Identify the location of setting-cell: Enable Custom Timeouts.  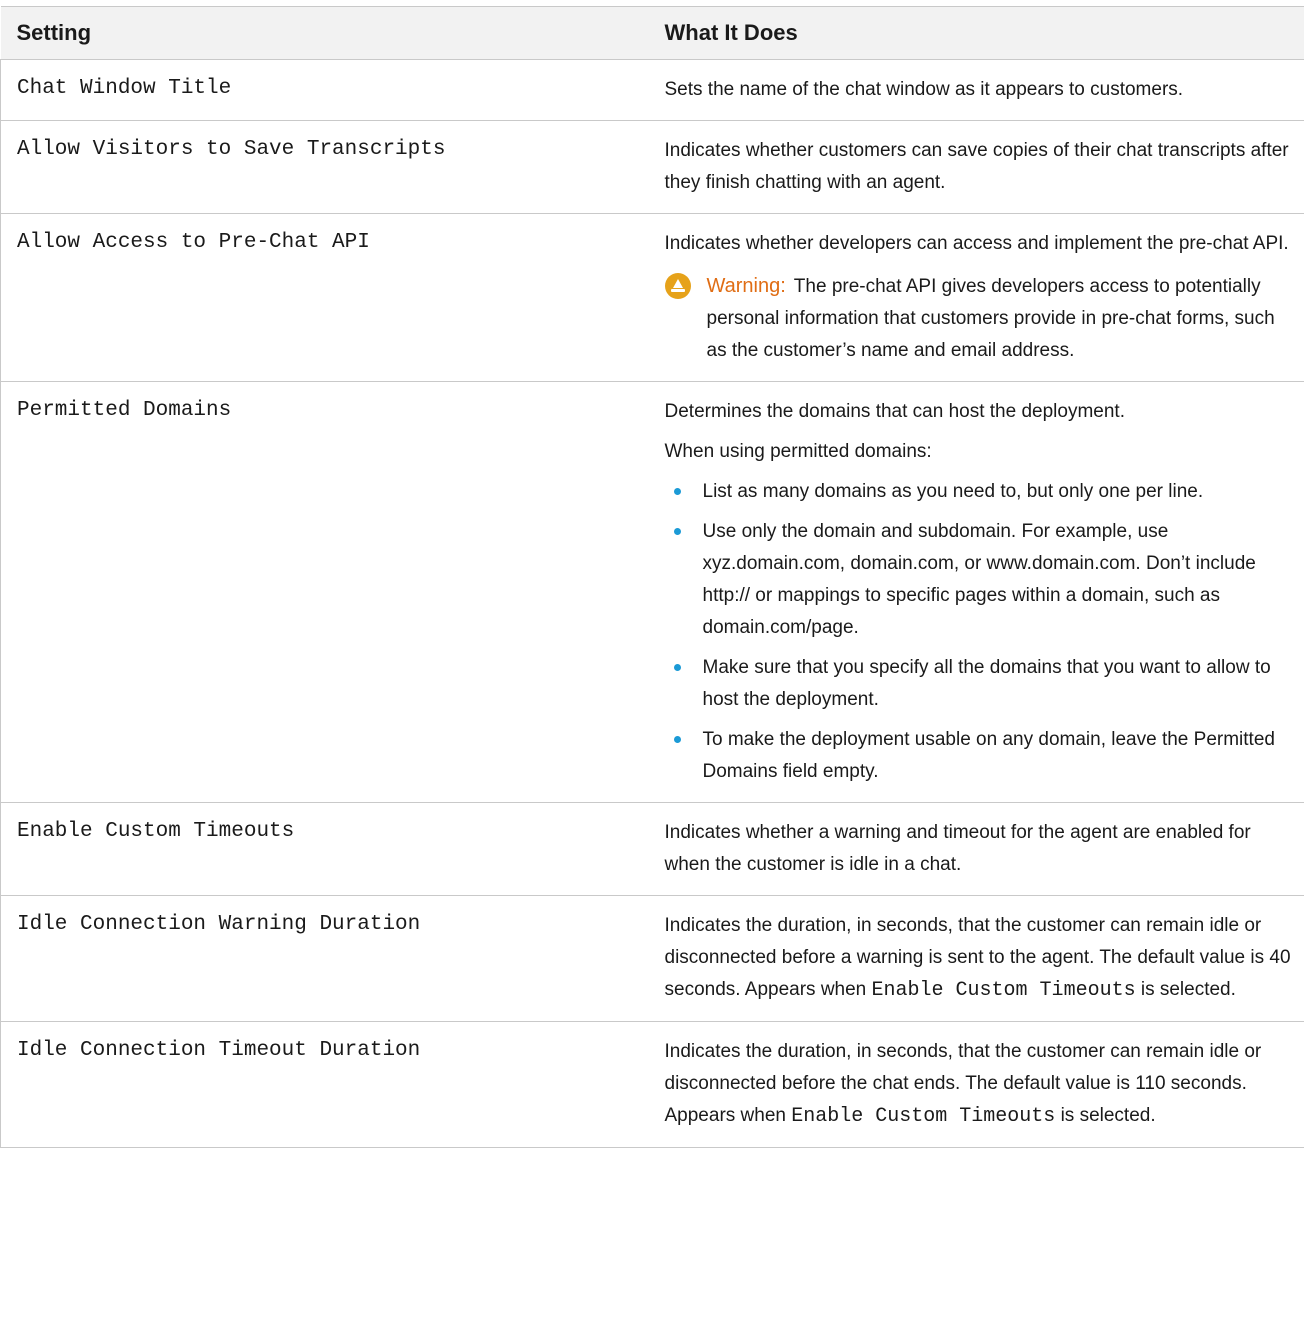
(324, 849).